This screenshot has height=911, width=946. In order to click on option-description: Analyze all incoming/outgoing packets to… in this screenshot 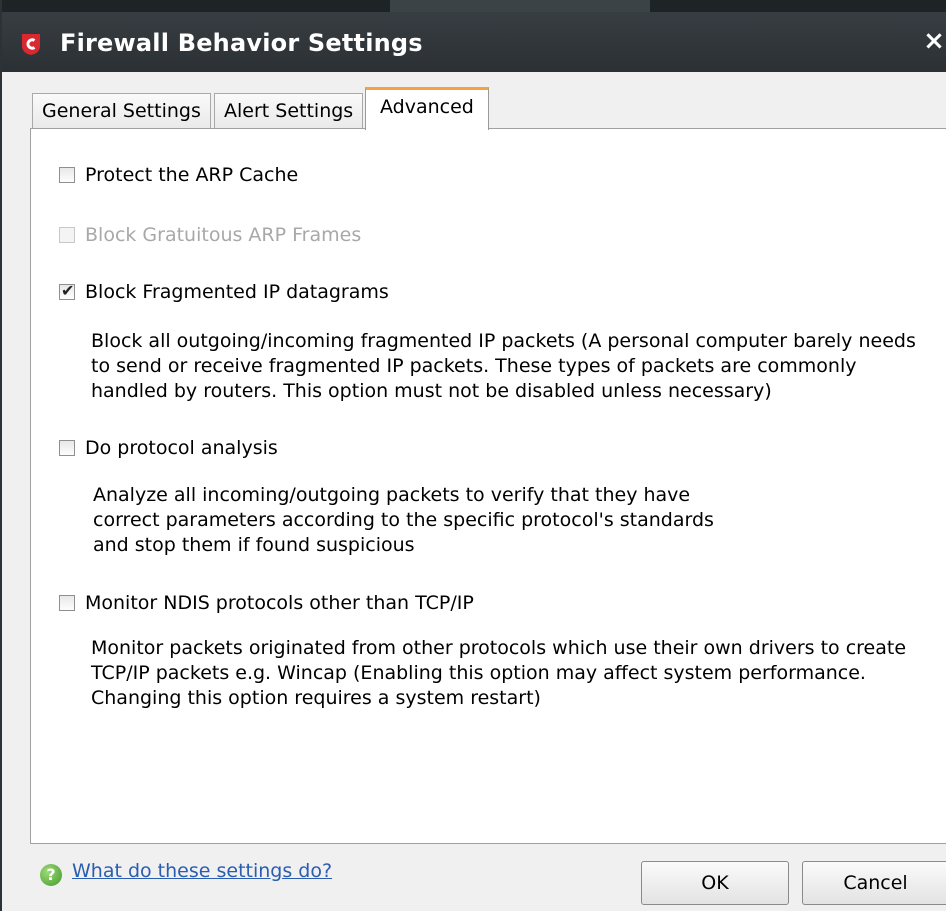, I will do `click(403, 520)`.